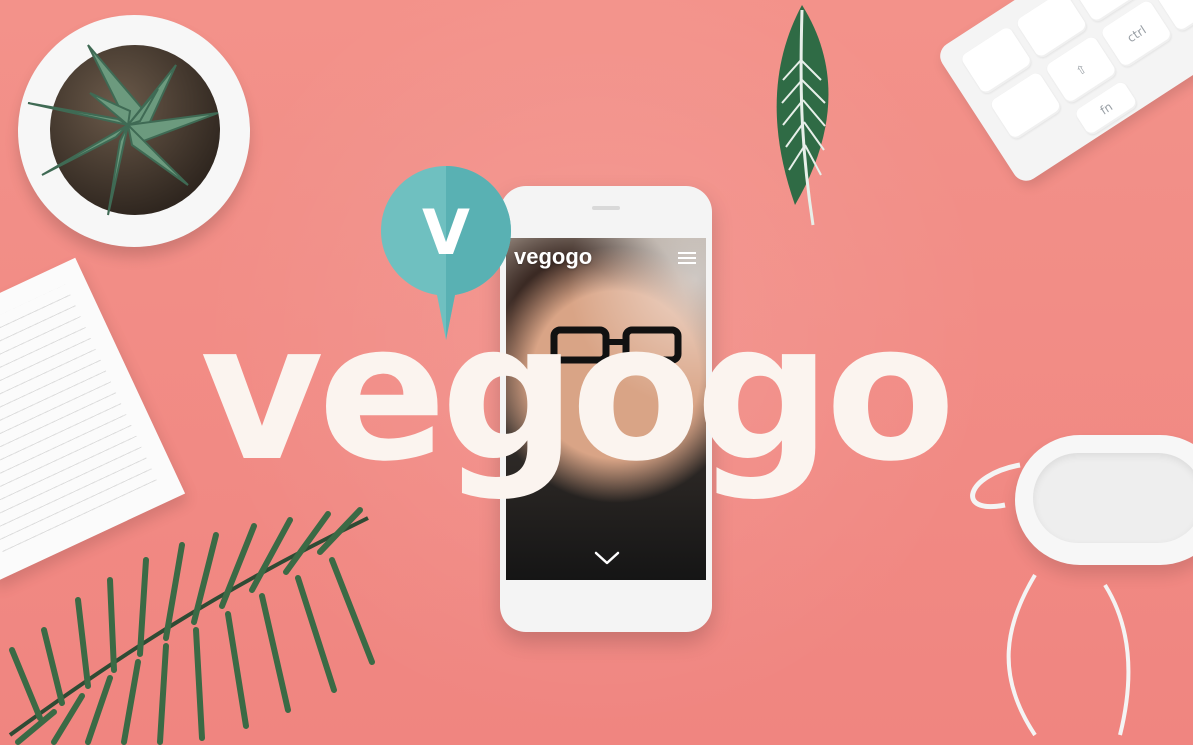 This screenshot has width=1193, height=745. What do you see at coordinates (446, 232) in the screenshot?
I see `pin-badge-letter: V` at bounding box center [446, 232].